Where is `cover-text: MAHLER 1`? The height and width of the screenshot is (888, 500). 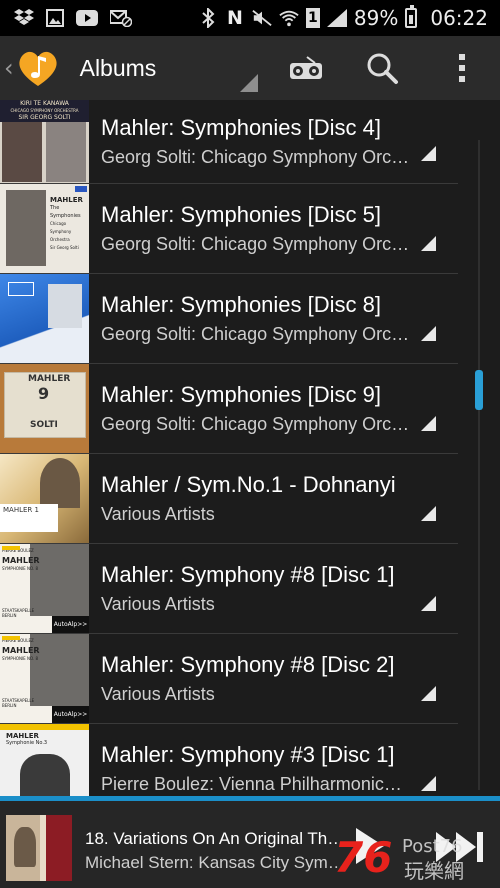
cover-text: MAHLER 1 is located at coordinates (21, 510).